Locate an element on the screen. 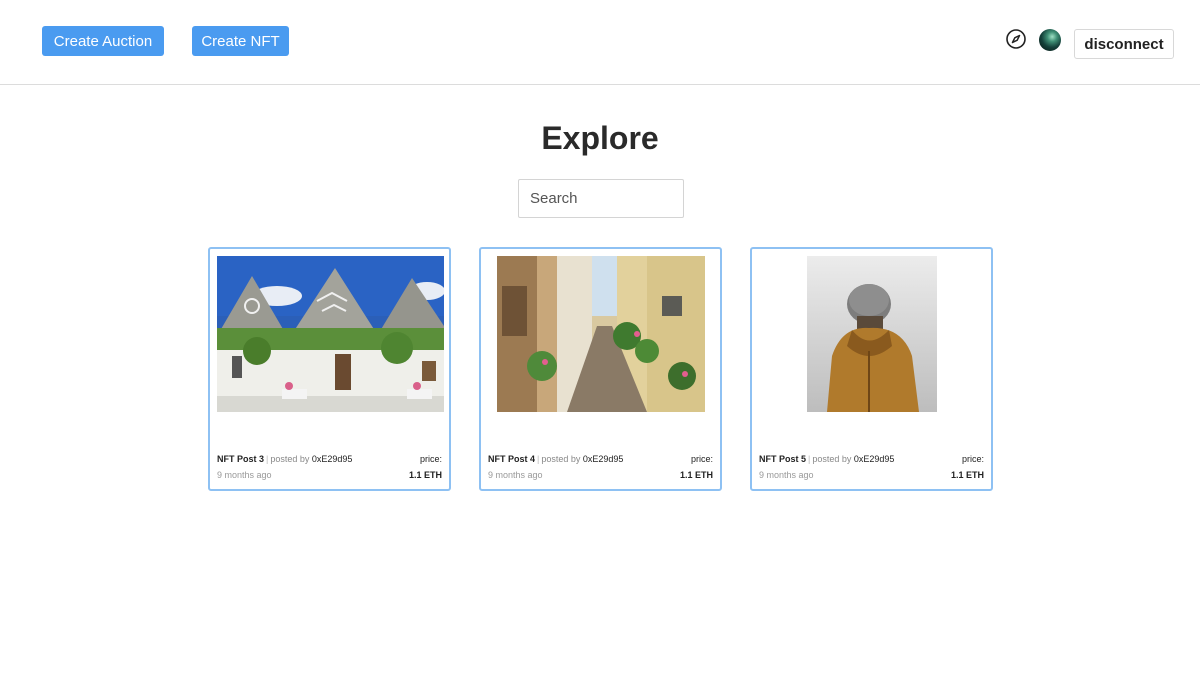  card-meta: NFT Post 4 | posted by 0xE29d95 is located at coordinates (555, 459).